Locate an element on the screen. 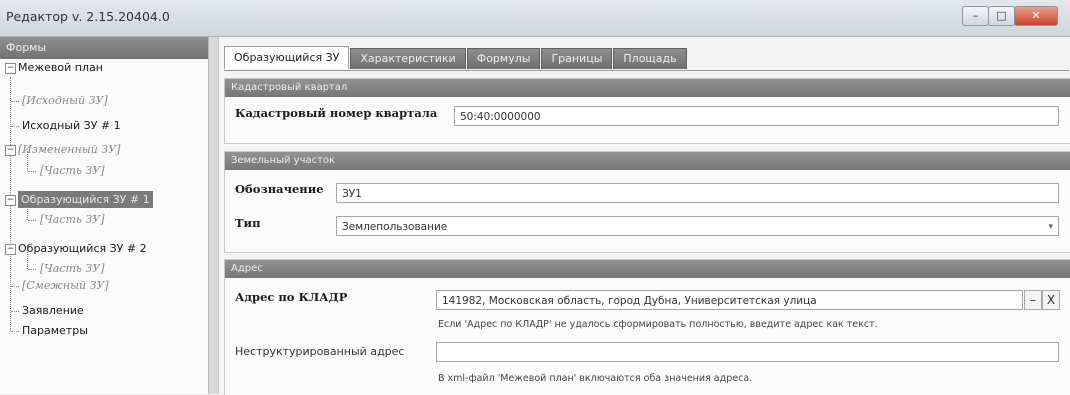 Image resolution: width=1070 pixels, height=395 pixels. tree-item-izmenenny-zu: [Измененный ЗУ] is located at coordinates (69, 149).